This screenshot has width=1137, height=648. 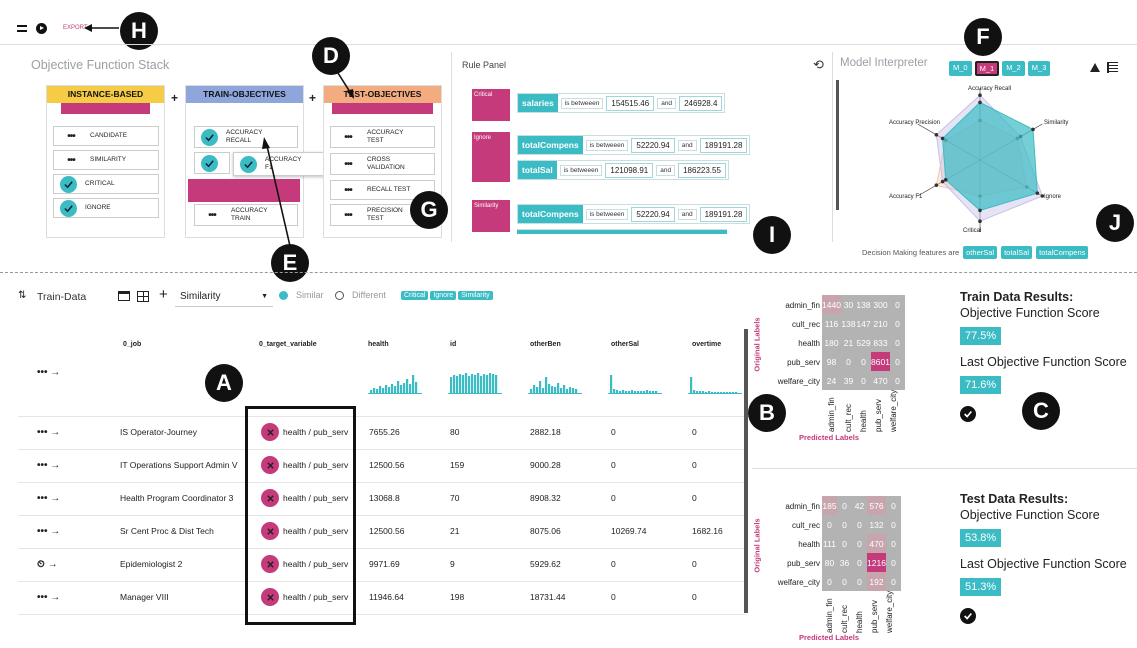 What do you see at coordinates (475, 295) in the screenshot?
I see `filter-tag-similarity: Similarity` at bounding box center [475, 295].